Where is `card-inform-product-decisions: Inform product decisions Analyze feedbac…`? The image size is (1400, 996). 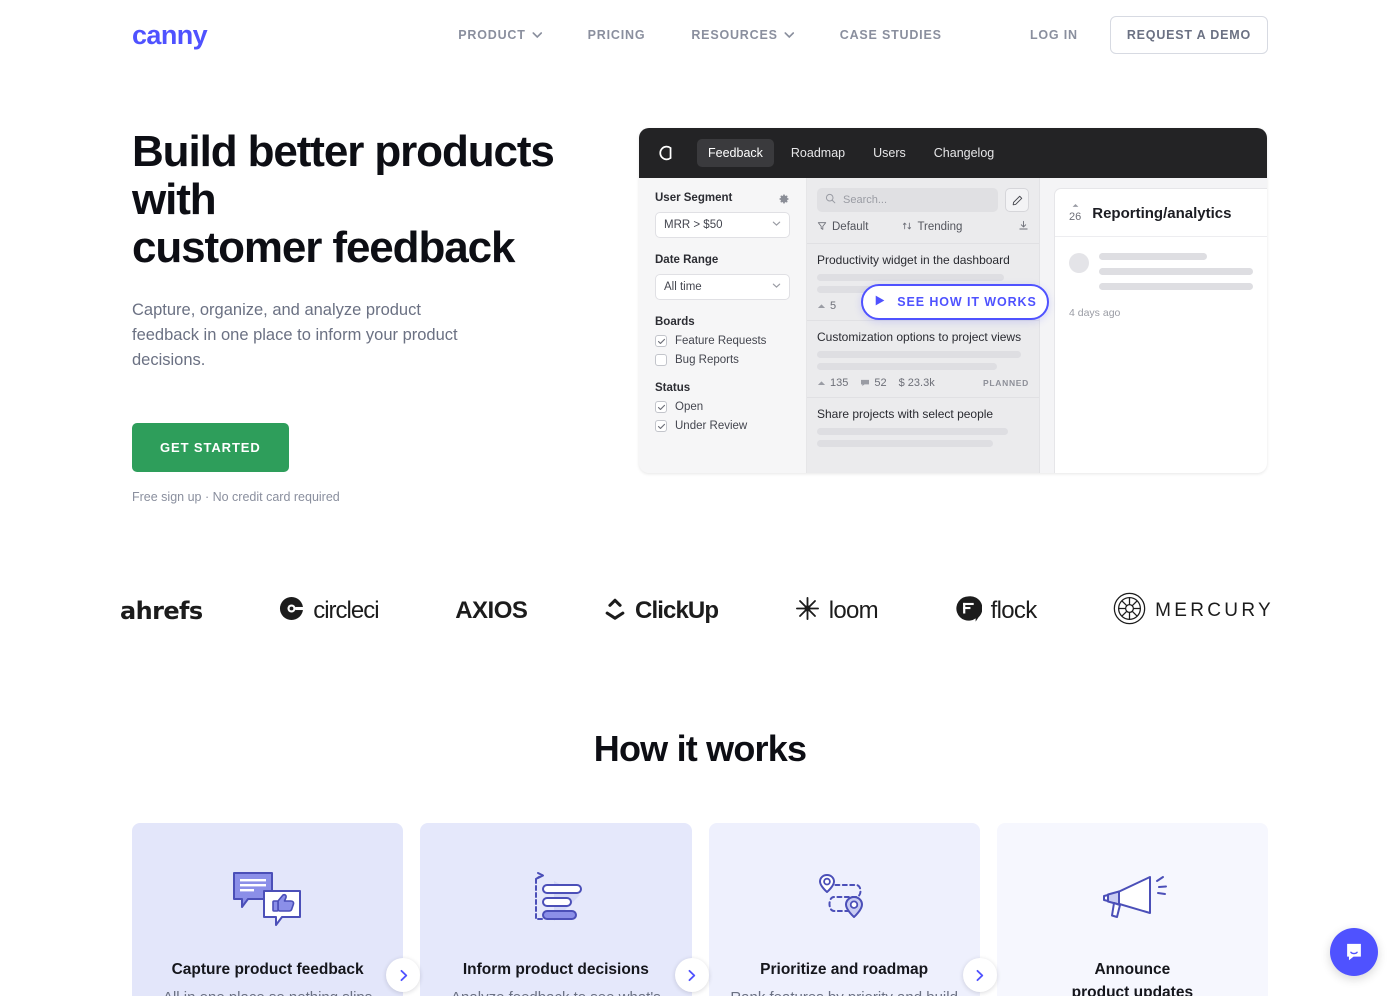 card-inform-product-decisions: Inform product decisions Analyze feedbac… is located at coordinates (564, 909).